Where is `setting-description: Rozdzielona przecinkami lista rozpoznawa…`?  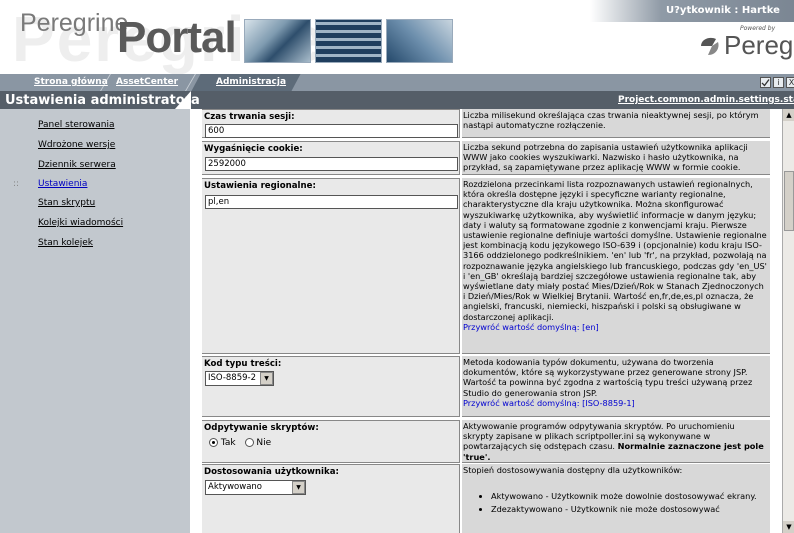 setting-description: Rozdzielona przecinkami lista rozpoznawa… is located at coordinates (616, 266).